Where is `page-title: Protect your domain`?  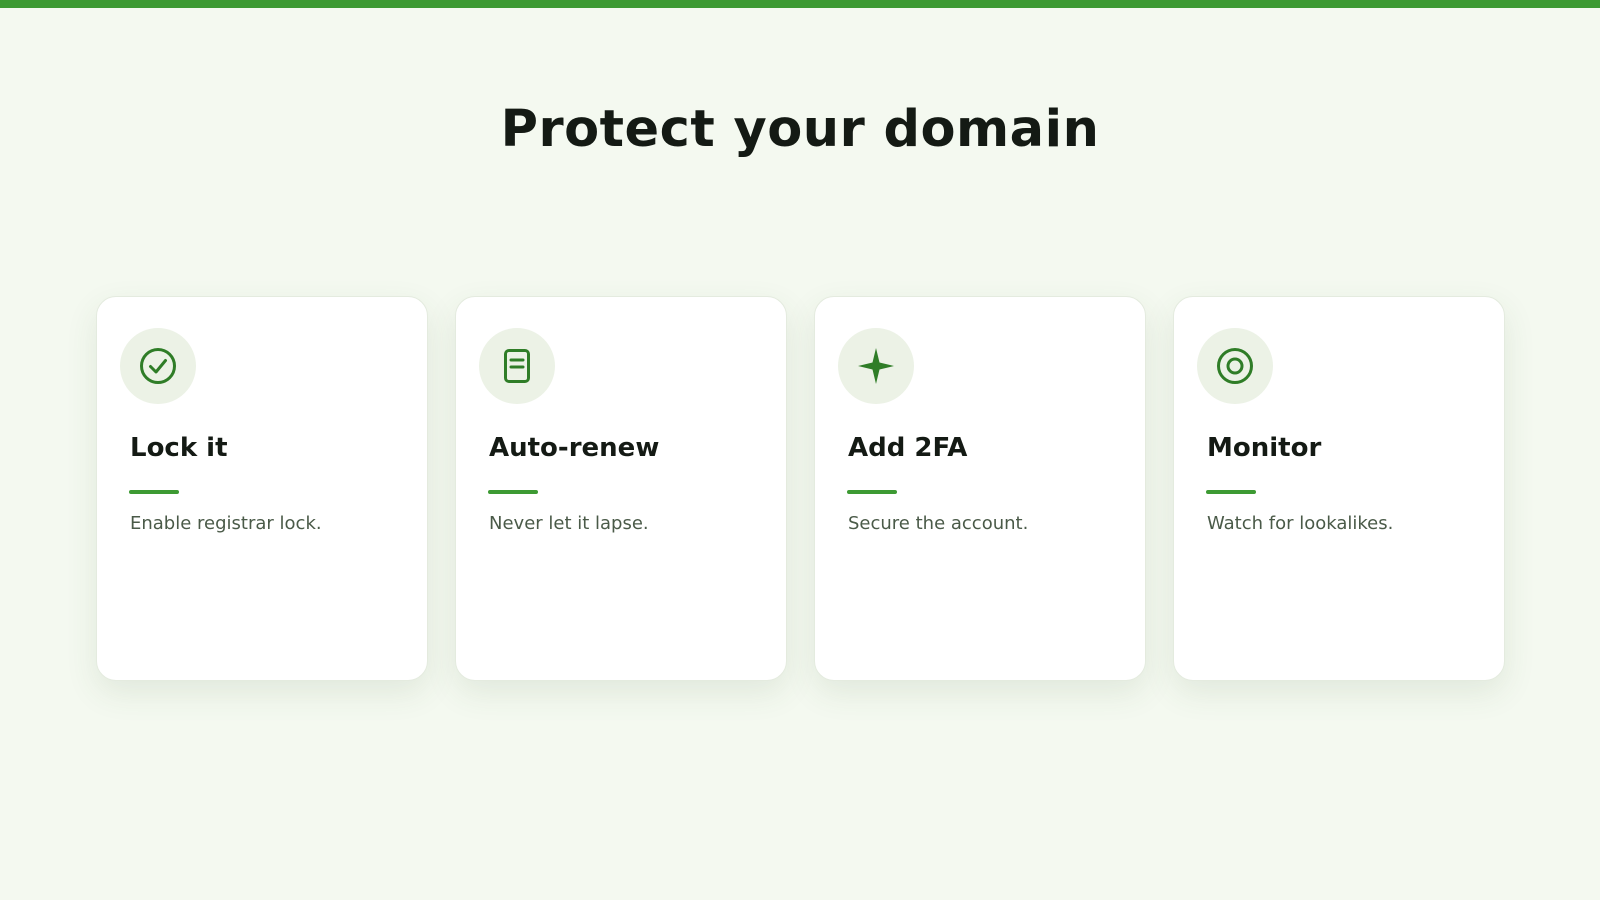 page-title: Protect your domain is located at coordinates (800, 129).